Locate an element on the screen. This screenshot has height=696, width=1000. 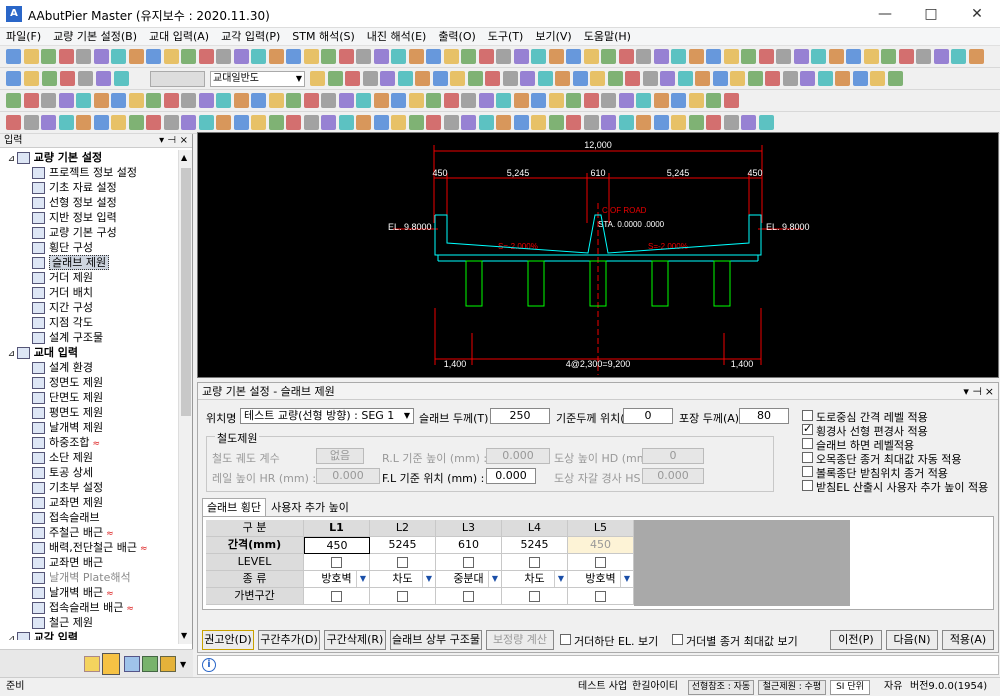
grid-level-l5 is located at coordinates (601, 562).